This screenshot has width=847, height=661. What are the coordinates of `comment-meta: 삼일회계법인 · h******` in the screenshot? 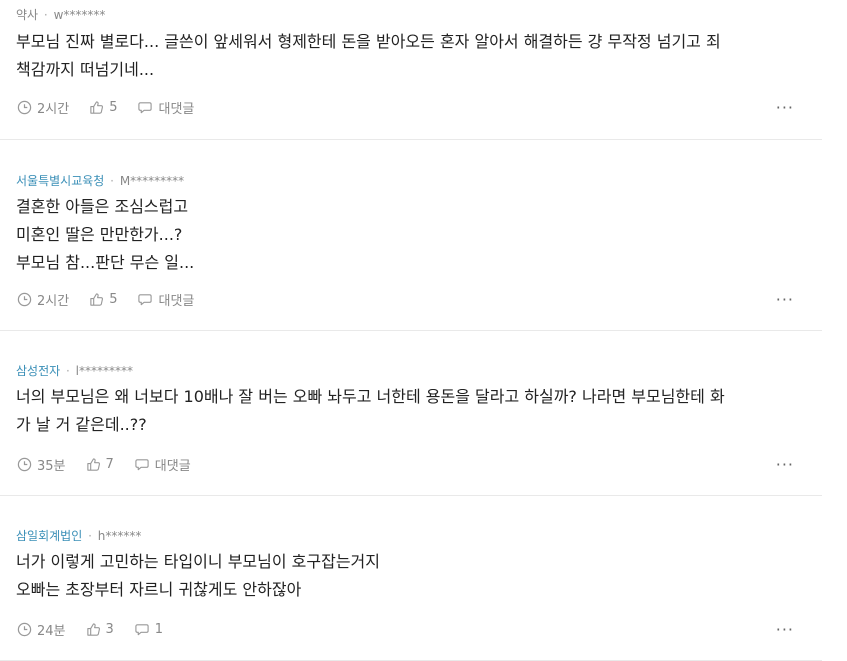 It's located at (78, 535).